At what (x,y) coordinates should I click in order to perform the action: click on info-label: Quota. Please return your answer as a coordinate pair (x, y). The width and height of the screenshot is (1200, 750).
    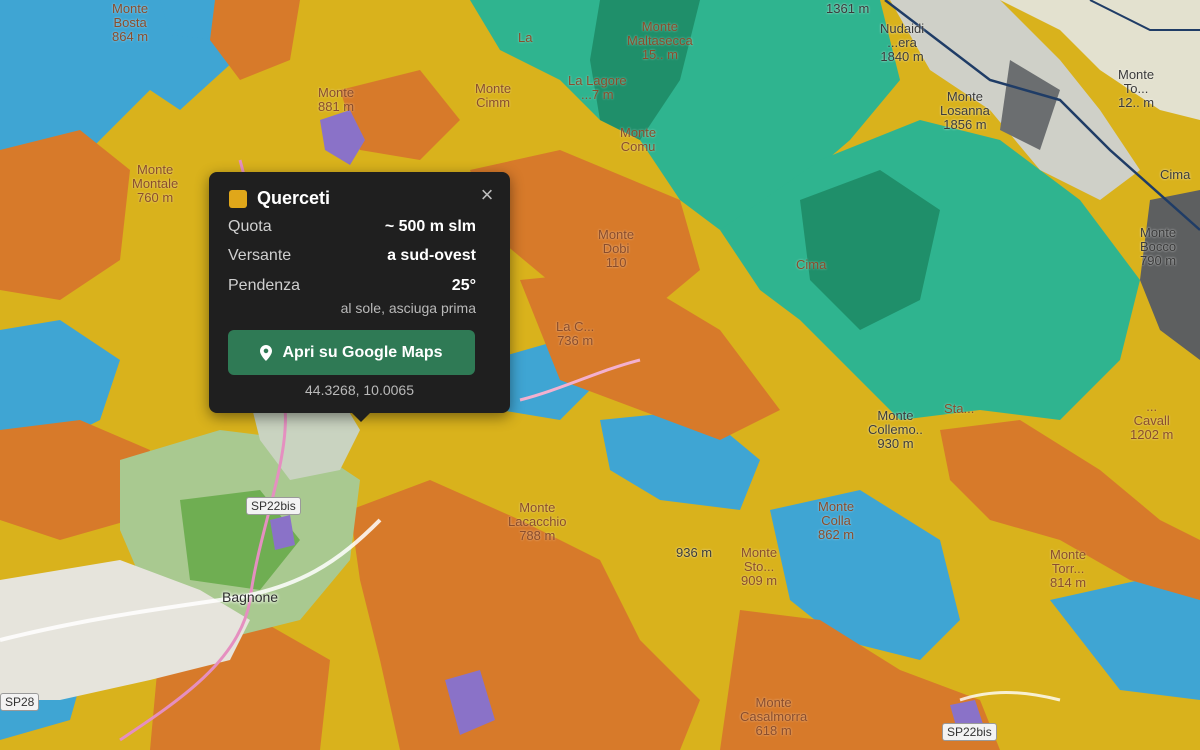
    Looking at the image, I should click on (250, 226).